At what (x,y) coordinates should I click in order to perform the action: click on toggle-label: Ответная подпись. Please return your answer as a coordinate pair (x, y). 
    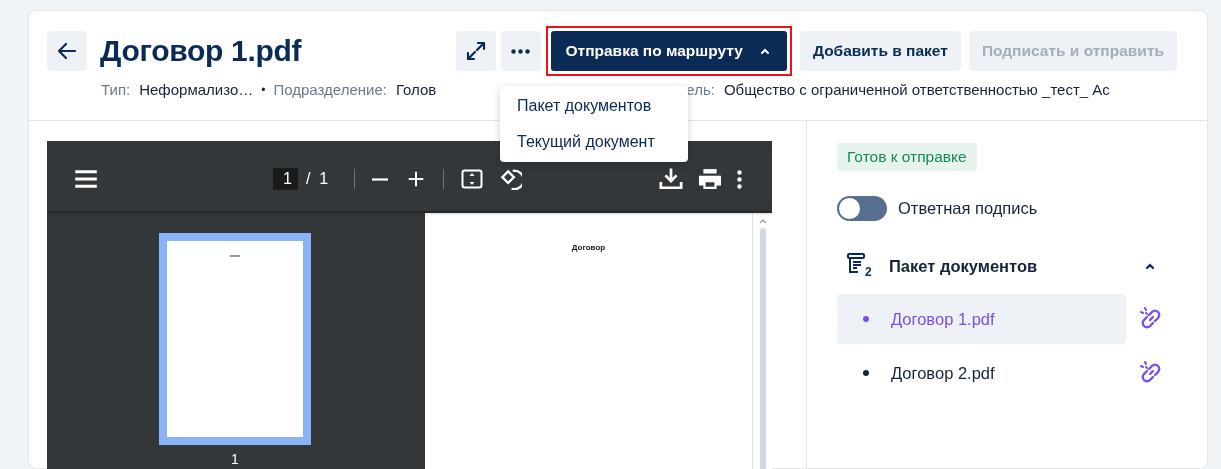
    Looking at the image, I should click on (968, 208).